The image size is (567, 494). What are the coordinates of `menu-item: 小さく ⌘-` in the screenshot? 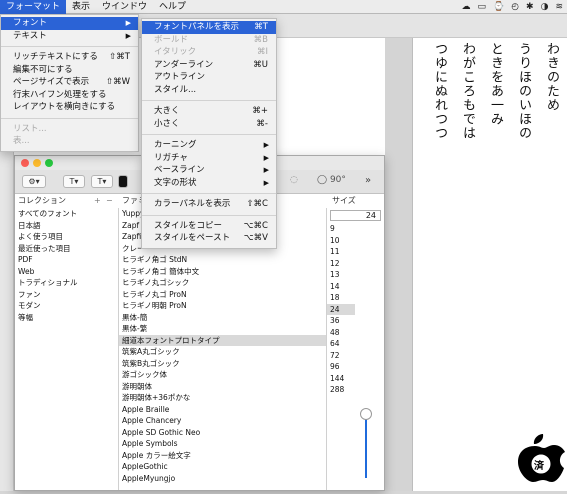 It's located at (209, 124).